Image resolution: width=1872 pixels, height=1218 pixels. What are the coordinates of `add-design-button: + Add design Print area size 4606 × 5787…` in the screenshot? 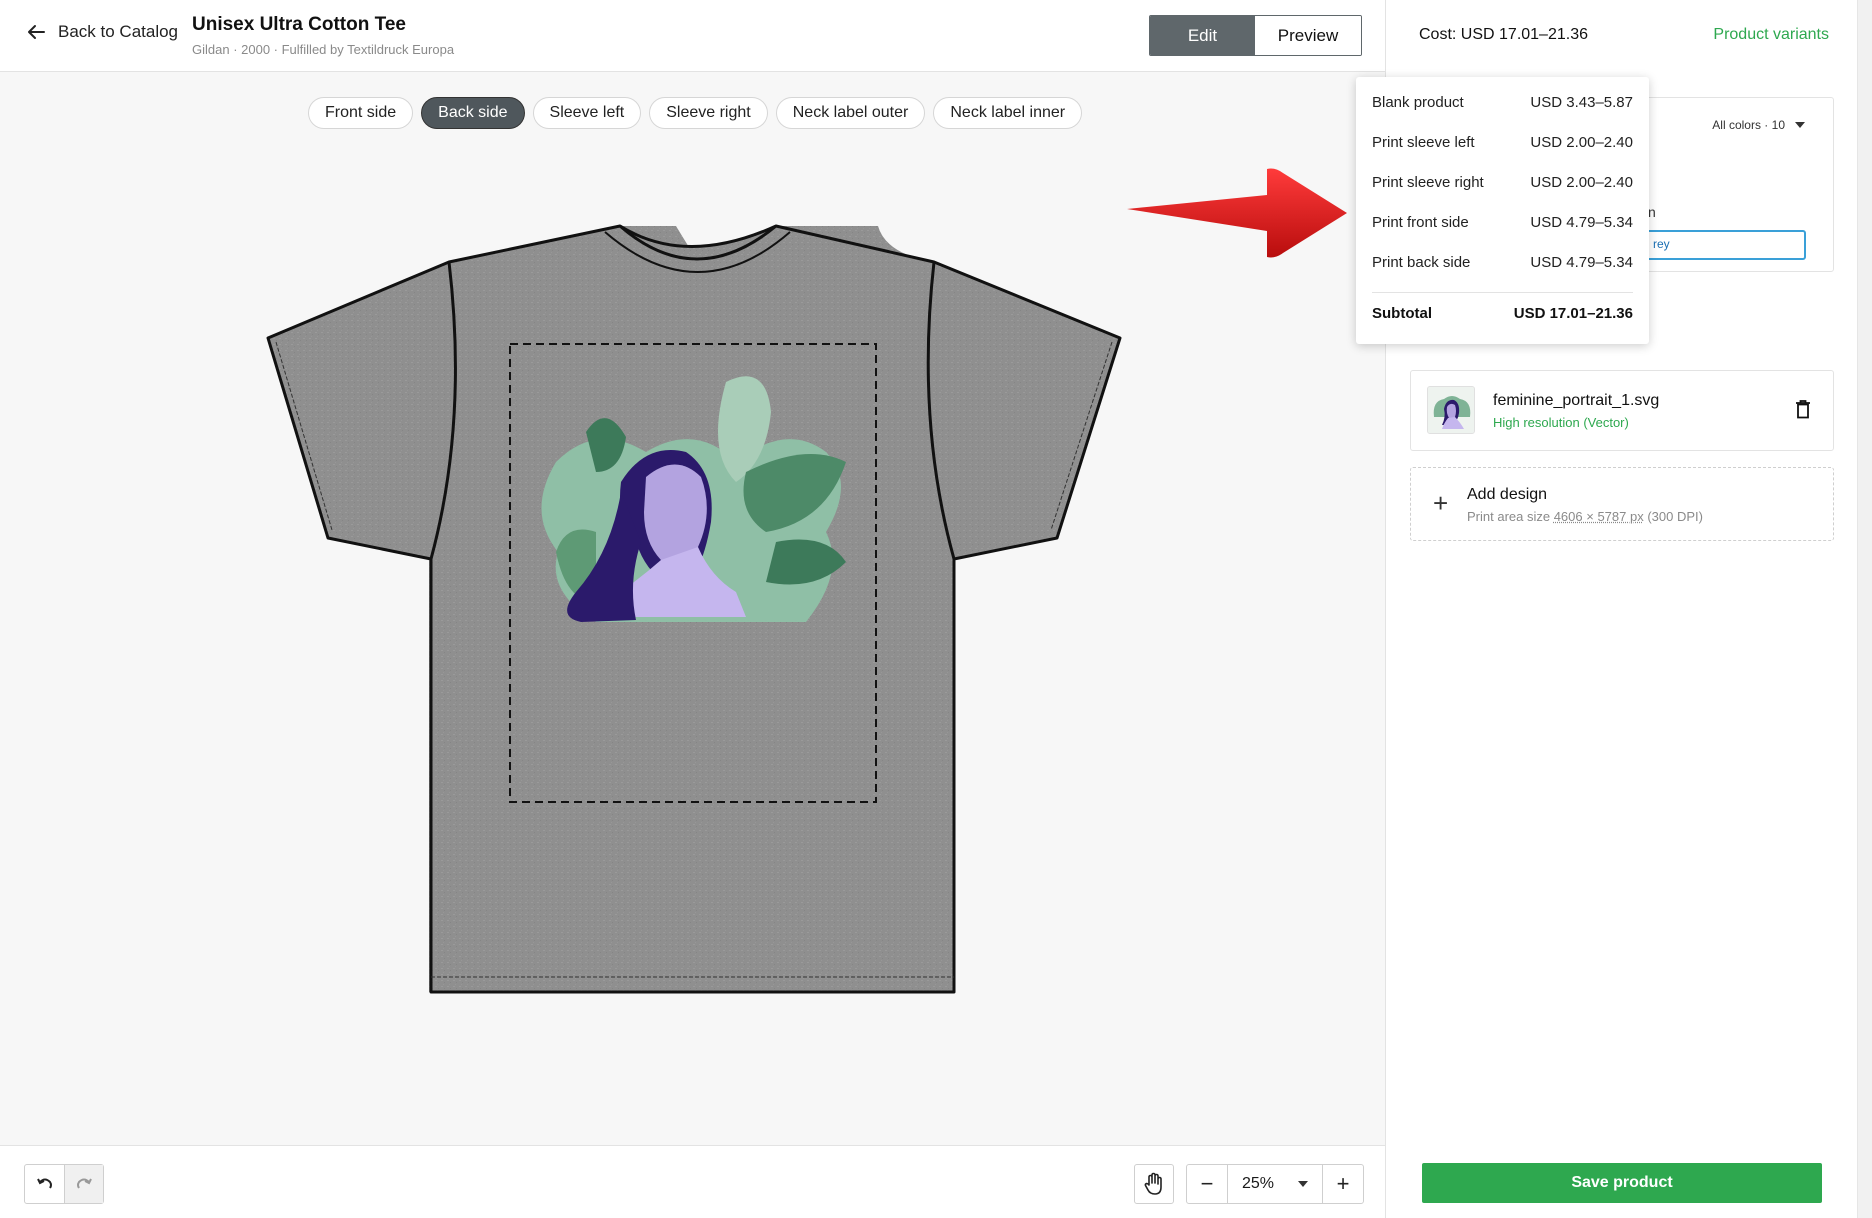 It's located at (1622, 504).